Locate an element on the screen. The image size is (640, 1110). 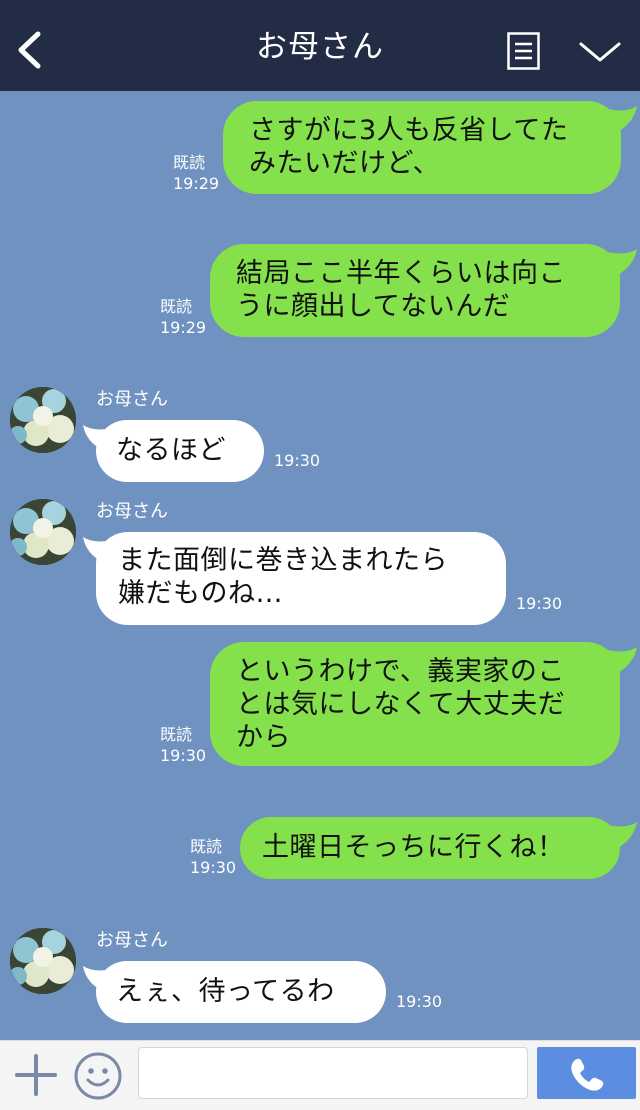
collapse-button is located at coordinates (600, 51).